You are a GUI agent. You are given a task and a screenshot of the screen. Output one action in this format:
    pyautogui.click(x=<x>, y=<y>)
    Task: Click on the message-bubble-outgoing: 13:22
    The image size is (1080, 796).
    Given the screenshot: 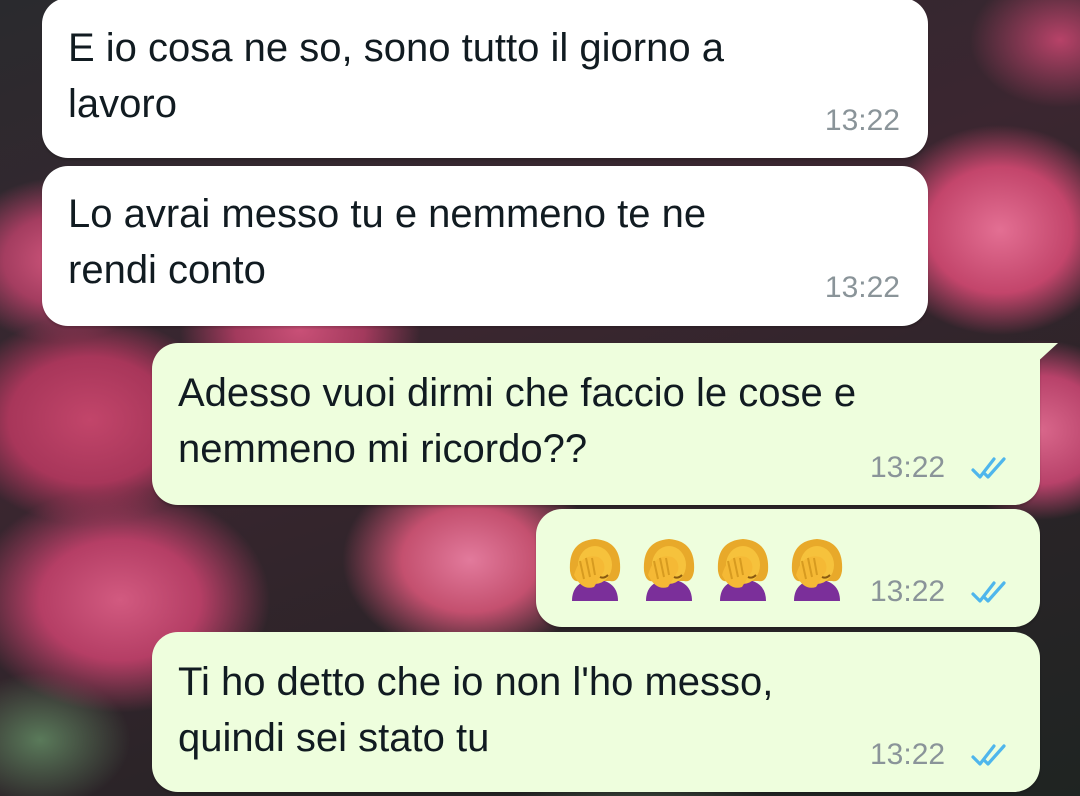 What is the action you would take?
    pyautogui.click(x=788, y=568)
    